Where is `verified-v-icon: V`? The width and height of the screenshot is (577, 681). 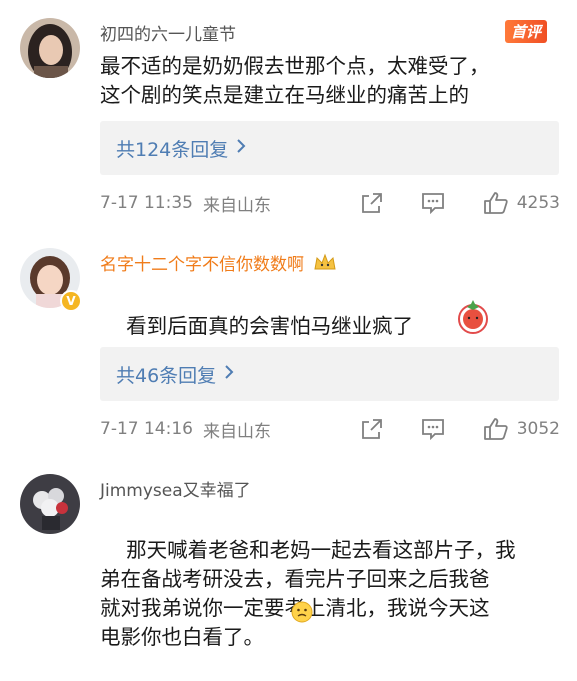
verified-v-icon: V is located at coordinates (71, 301).